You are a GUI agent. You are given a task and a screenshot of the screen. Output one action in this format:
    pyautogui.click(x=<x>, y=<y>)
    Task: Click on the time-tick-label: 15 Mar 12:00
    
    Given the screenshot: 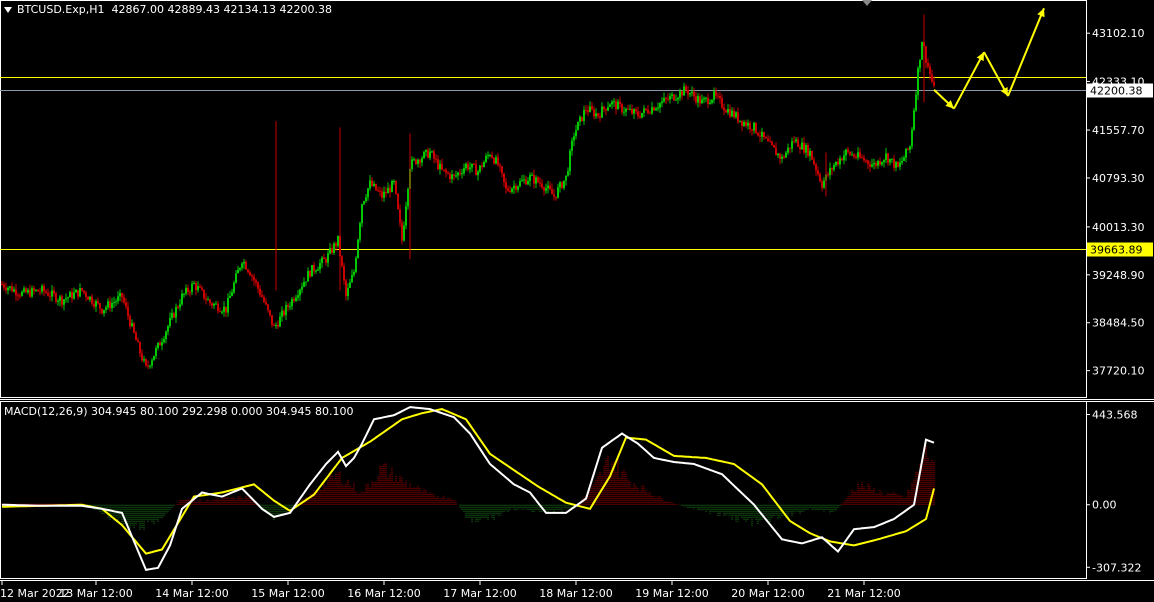 What is the action you would take?
    pyautogui.click(x=287, y=593)
    